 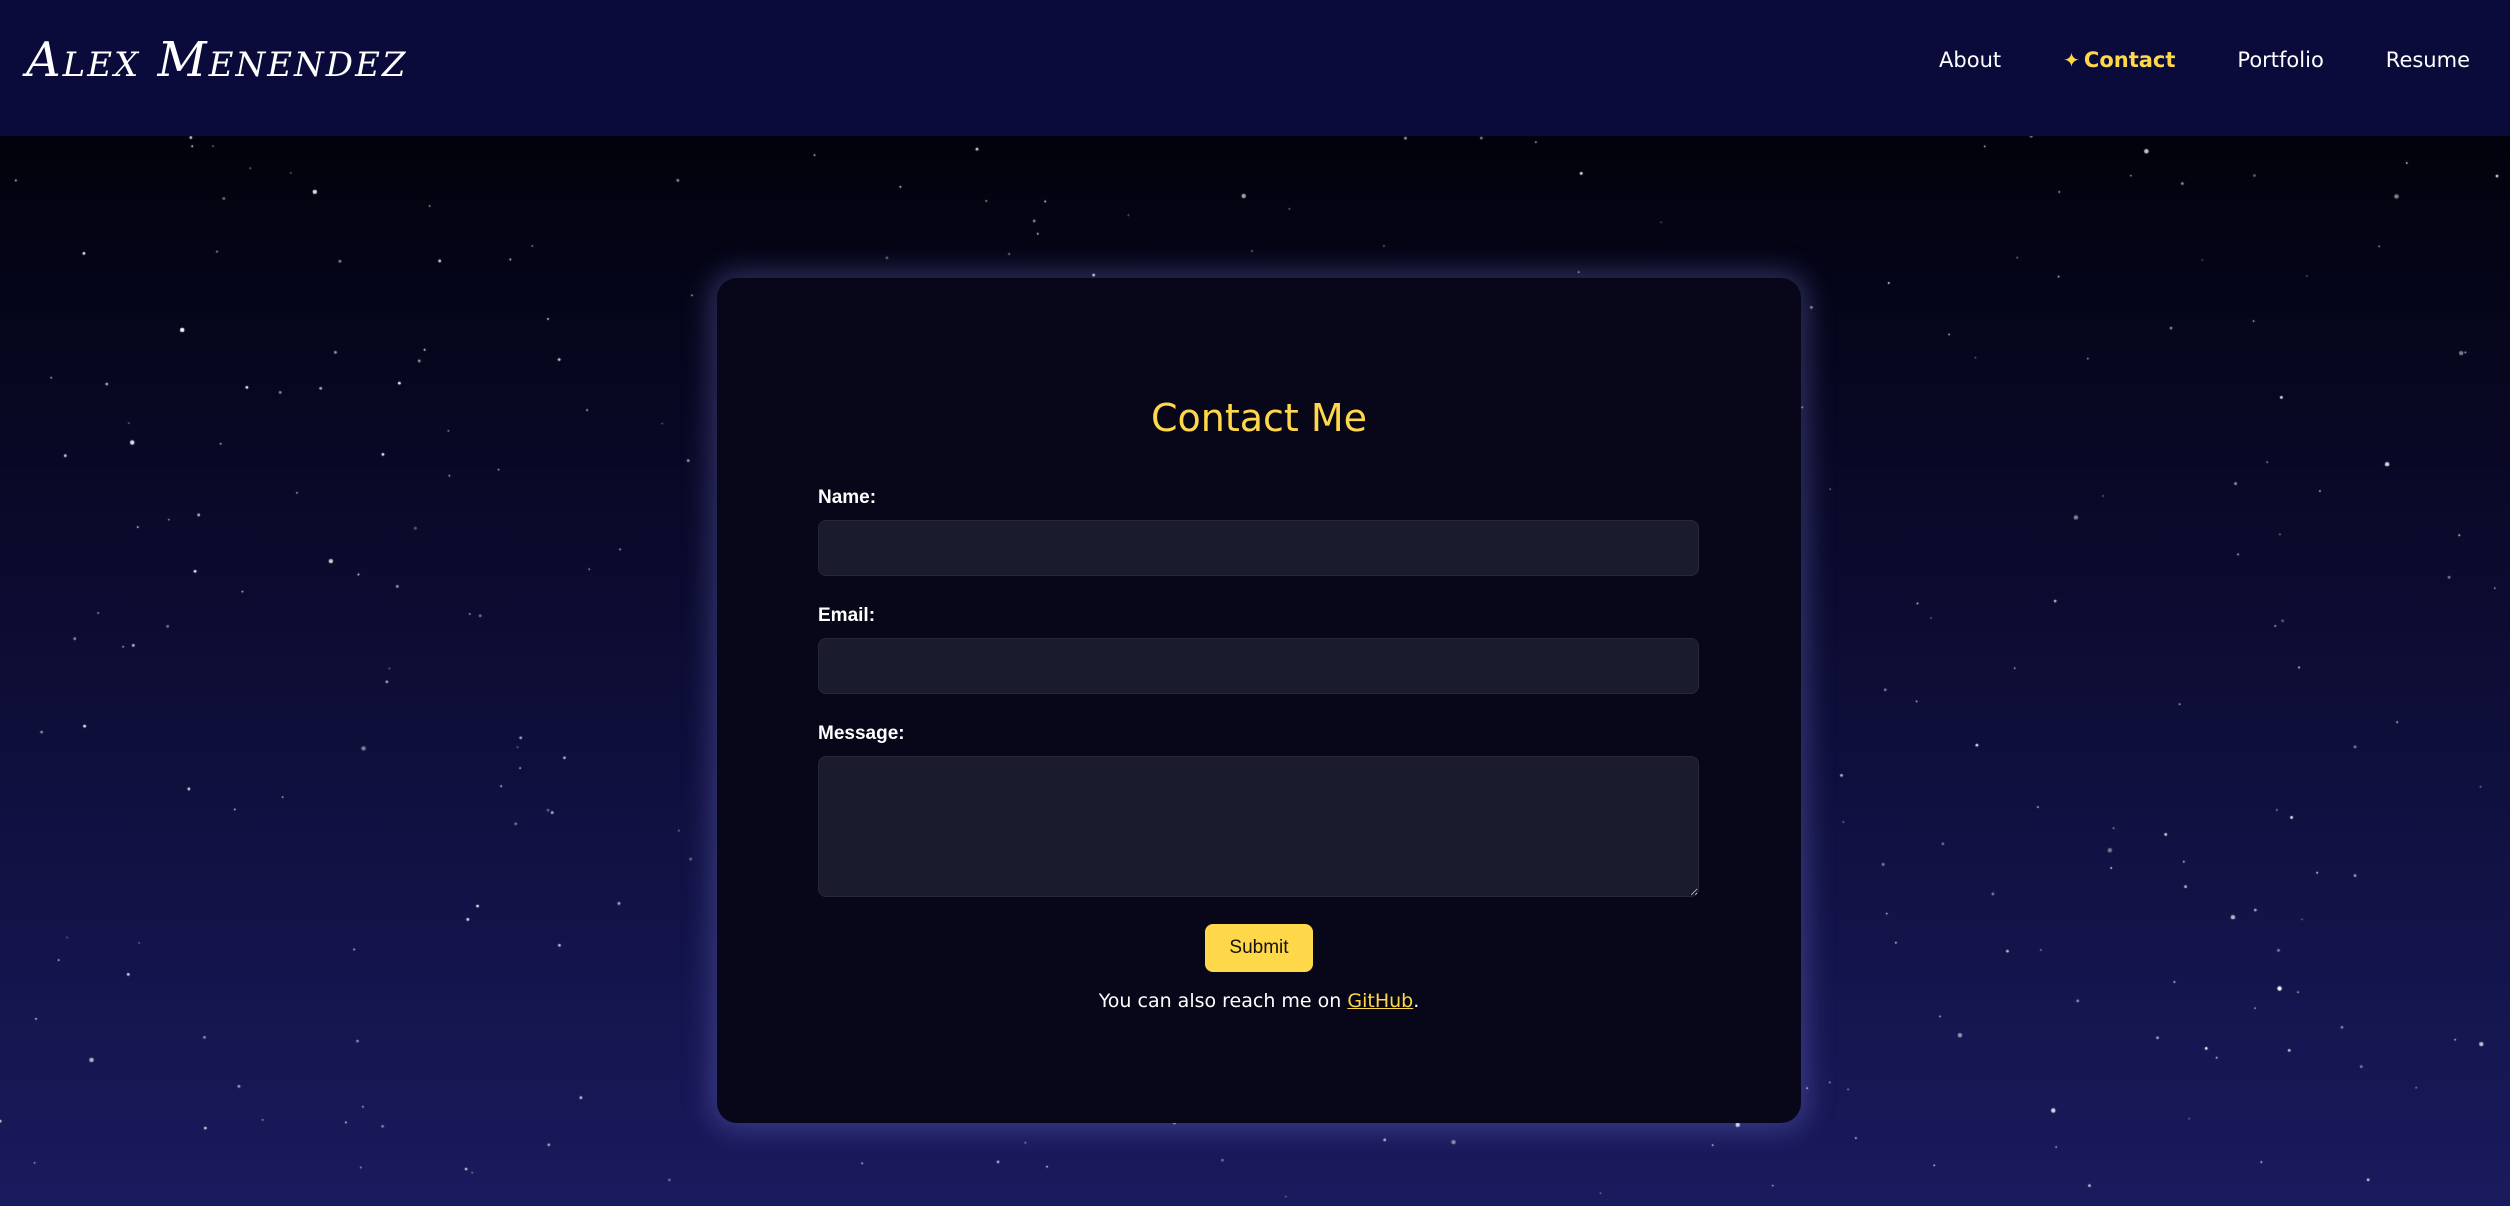 What do you see at coordinates (1259, 418) in the screenshot?
I see `contact-title: Contact Me` at bounding box center [1259, 418].